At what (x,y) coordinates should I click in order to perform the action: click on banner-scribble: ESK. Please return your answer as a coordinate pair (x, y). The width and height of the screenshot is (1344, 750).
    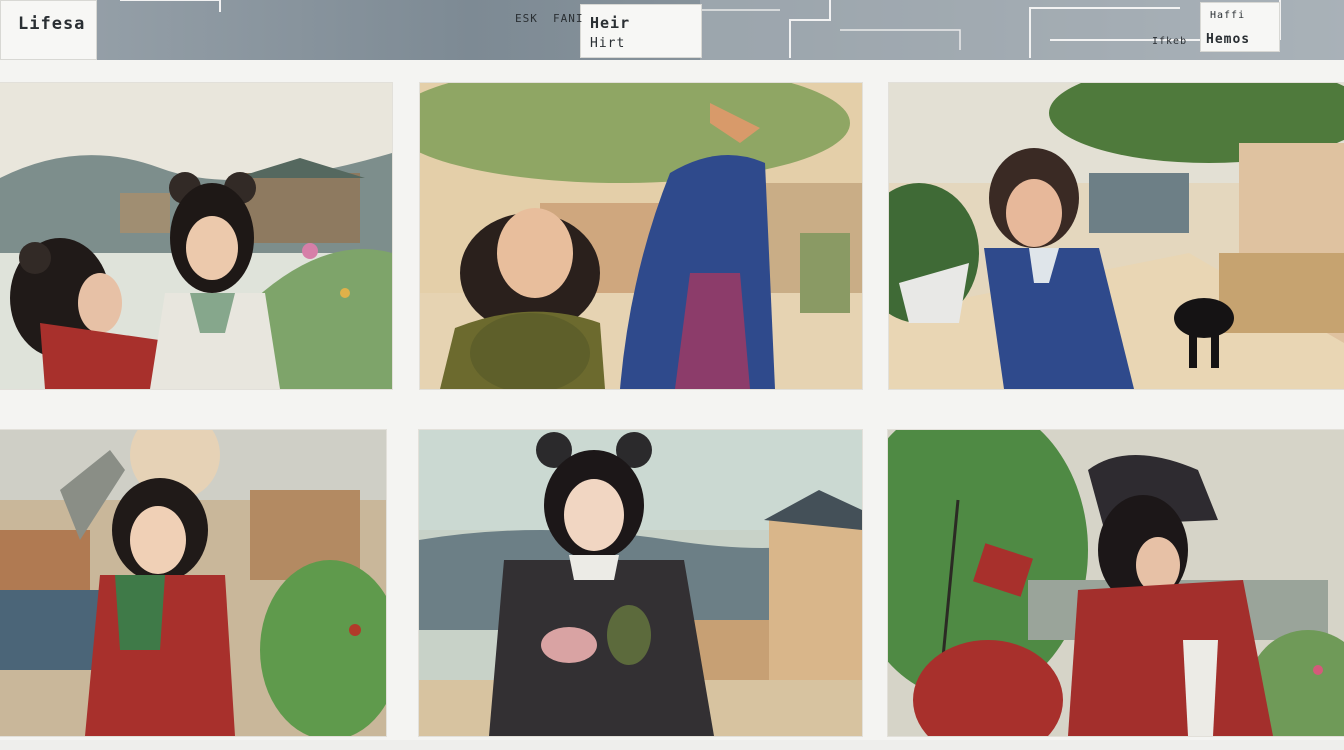
    Looking at the image, I should click on (526, 18).